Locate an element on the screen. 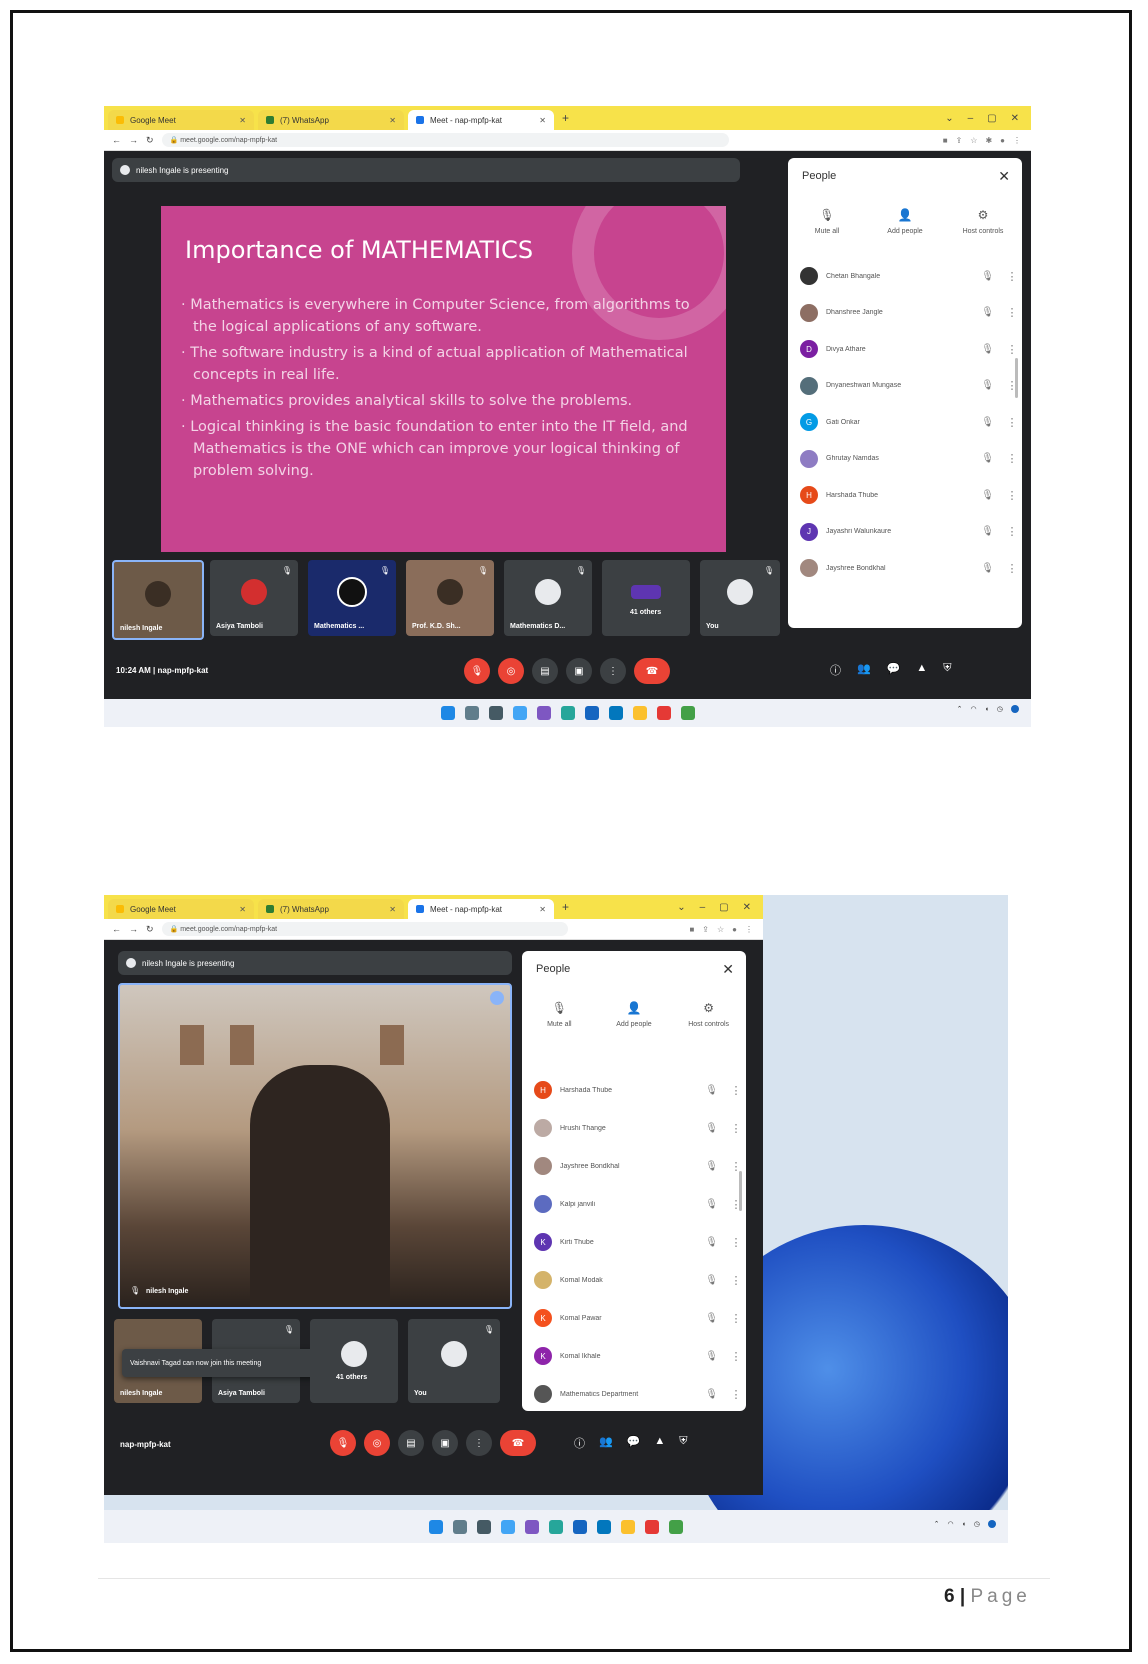 The image size is (1148, 1664). chevron-up-icon: ⌃ is located at coordinates (937, 1524).